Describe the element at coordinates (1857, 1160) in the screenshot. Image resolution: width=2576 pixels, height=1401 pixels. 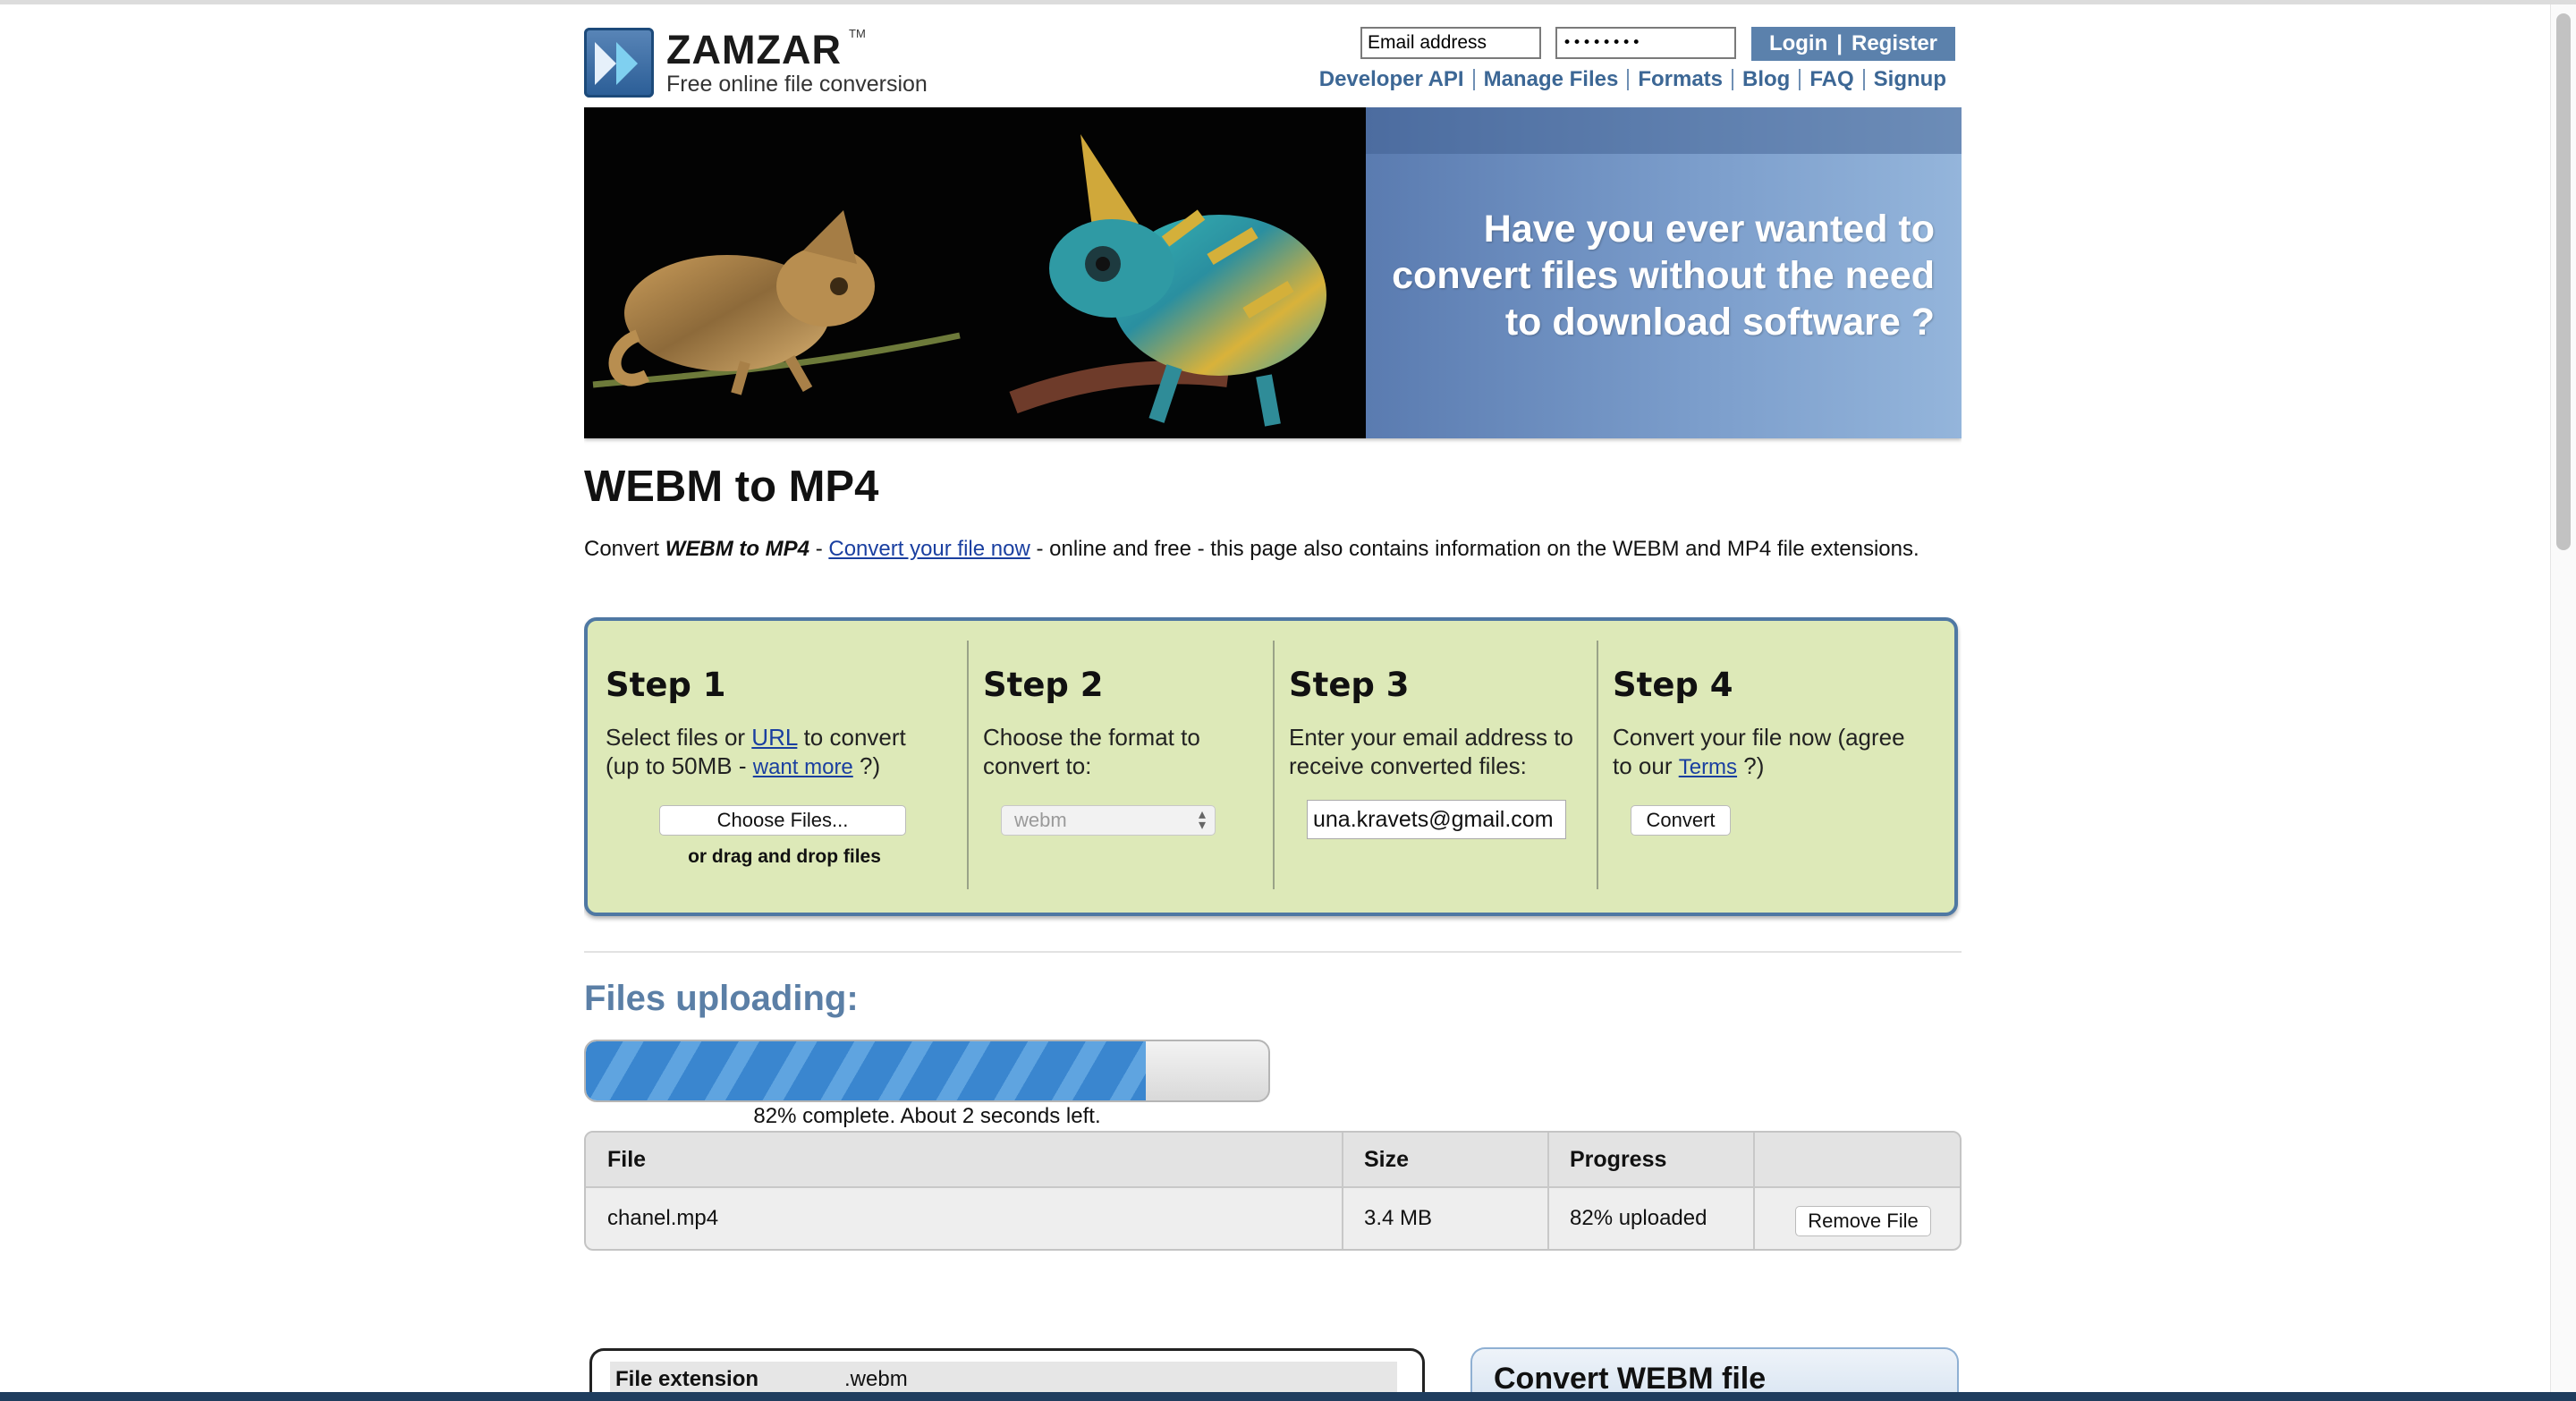
I see `column-header-action` at that location.